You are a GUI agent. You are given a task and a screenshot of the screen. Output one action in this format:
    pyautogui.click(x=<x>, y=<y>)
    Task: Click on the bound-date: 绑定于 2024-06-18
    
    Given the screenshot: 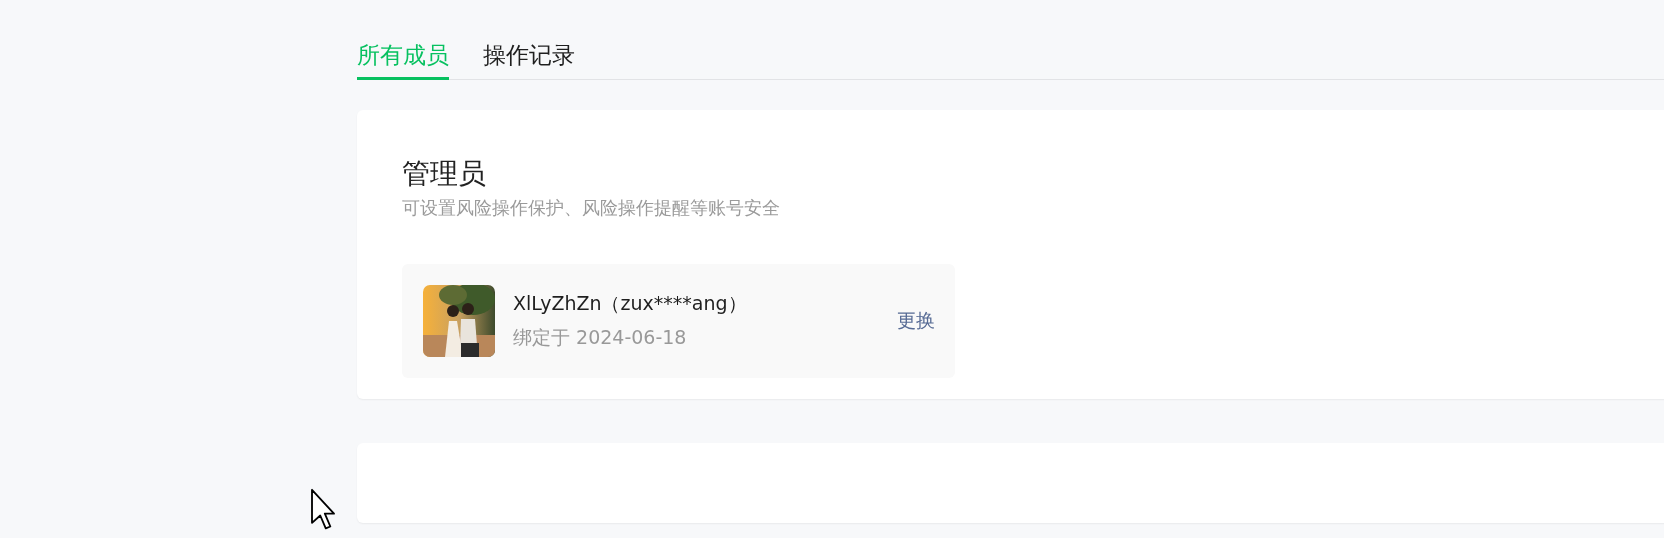 What is the action you would take?
    pyautogui.click(x=600, y=337)
    